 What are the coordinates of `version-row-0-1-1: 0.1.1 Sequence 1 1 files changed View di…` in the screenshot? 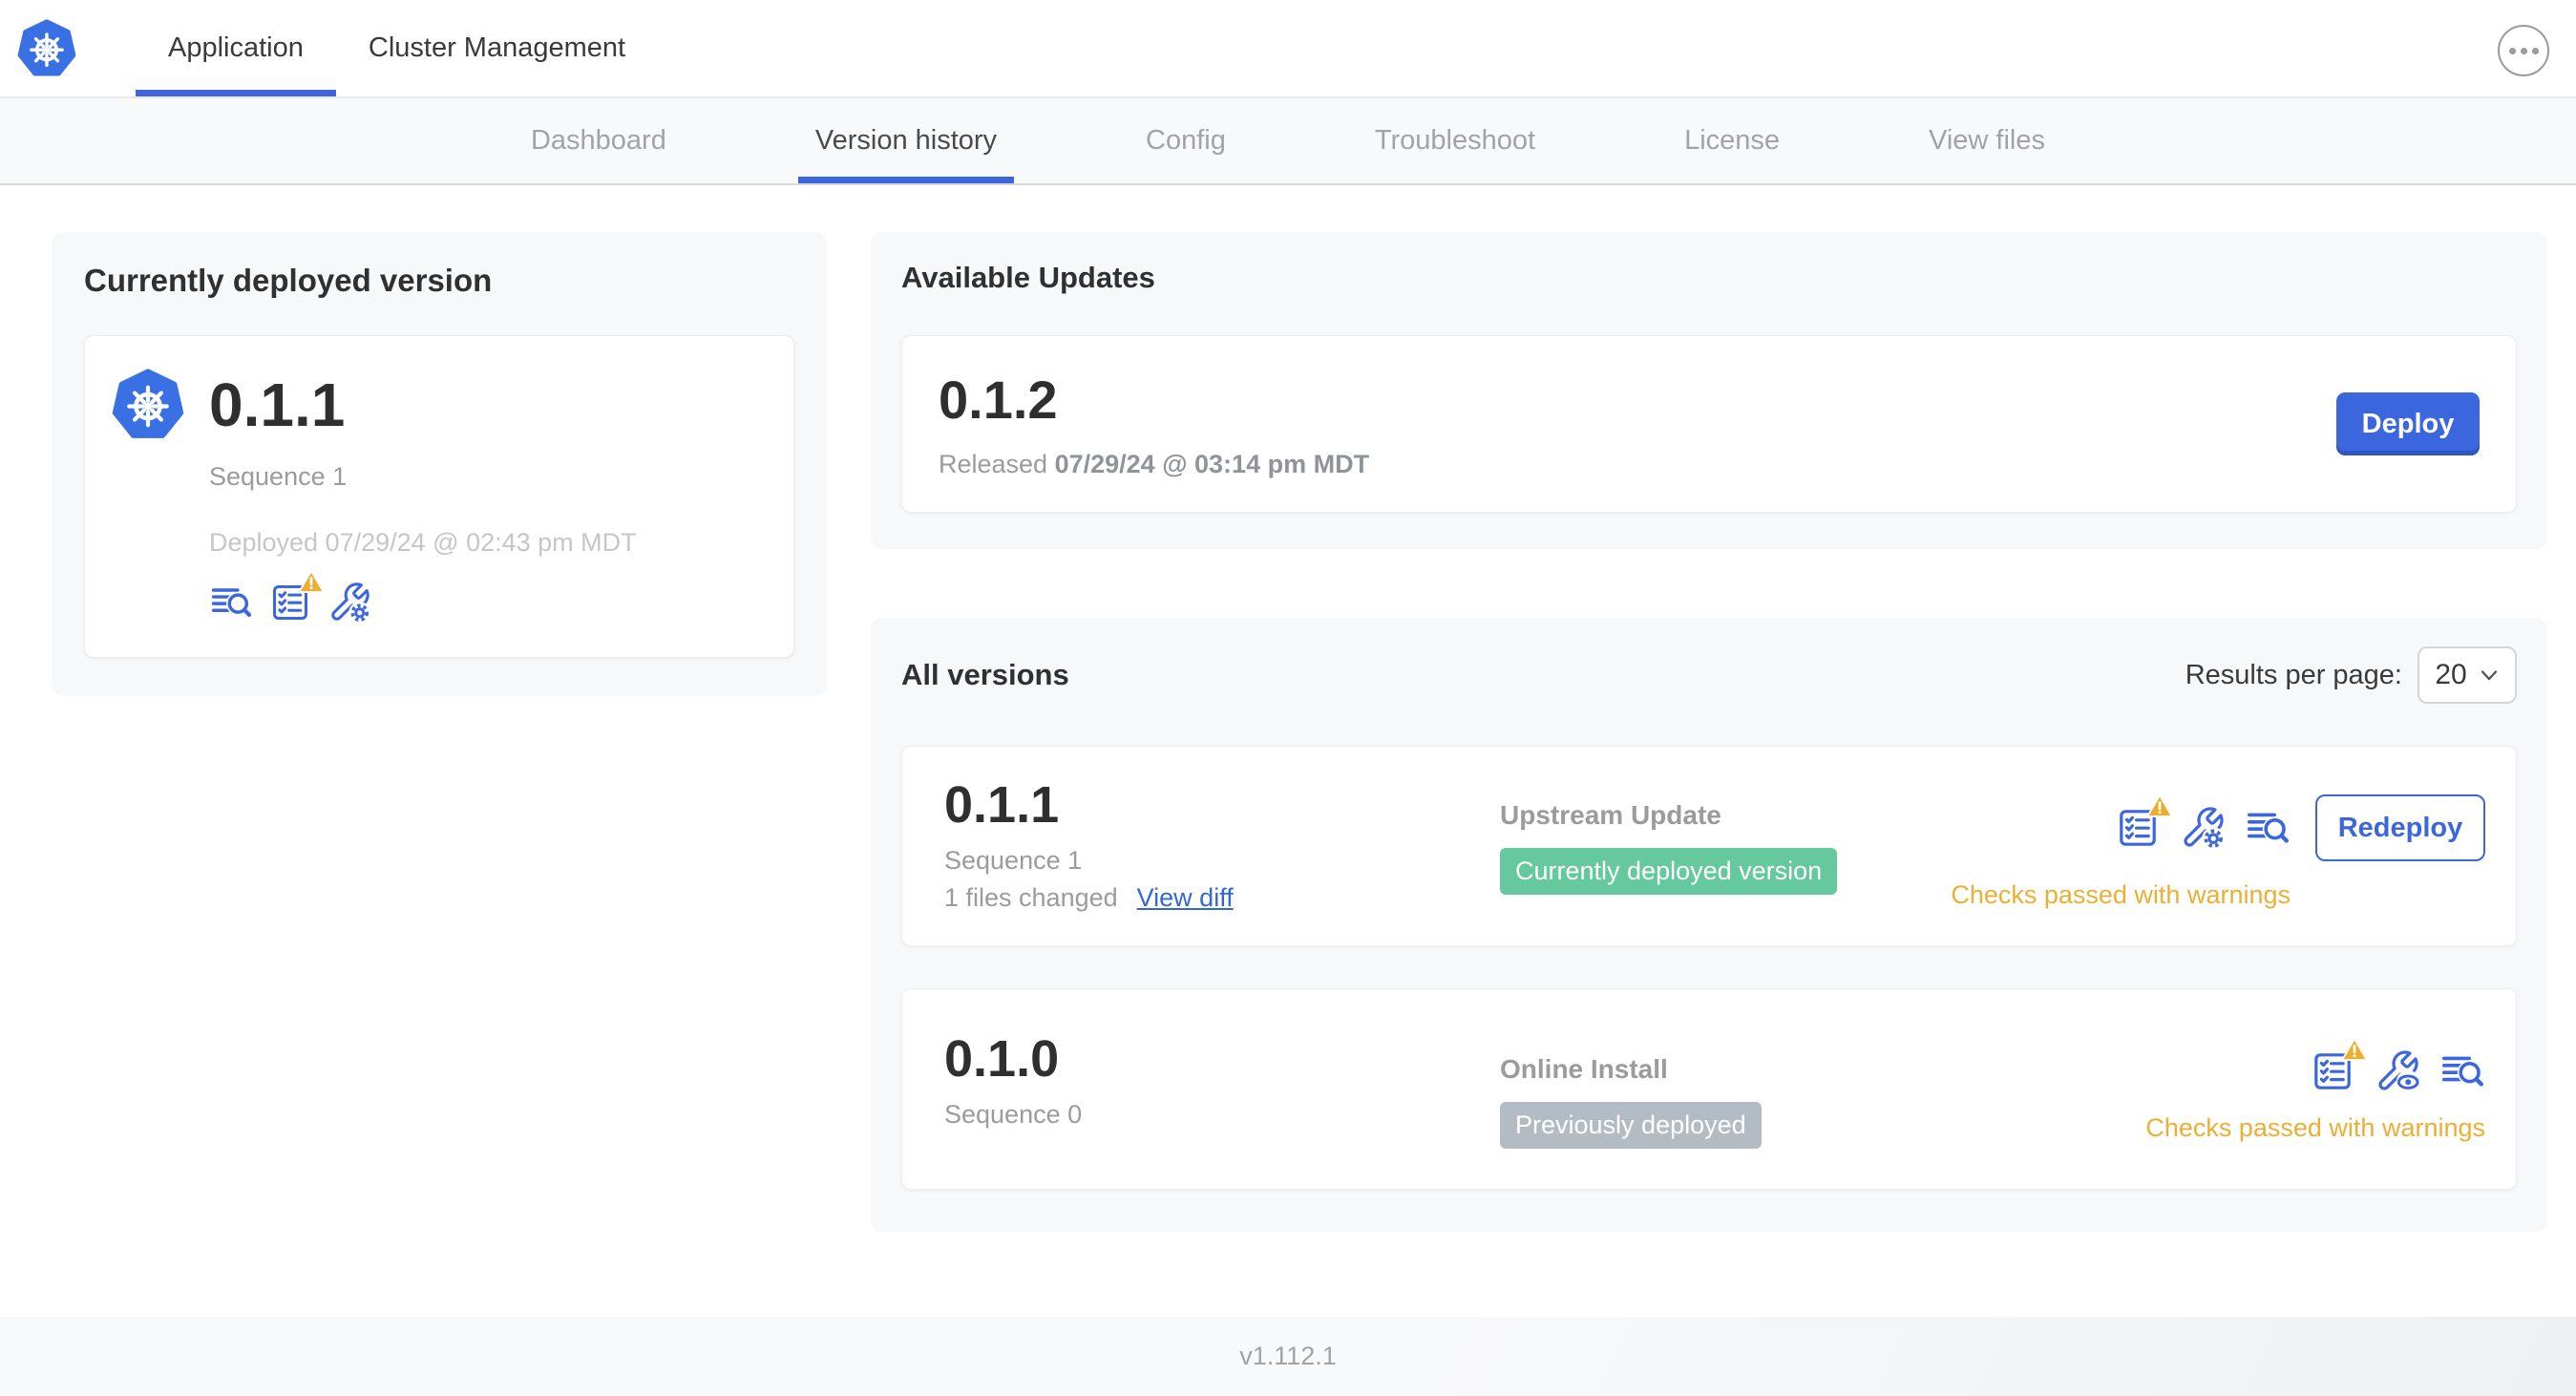 It's located at (1709, 846).